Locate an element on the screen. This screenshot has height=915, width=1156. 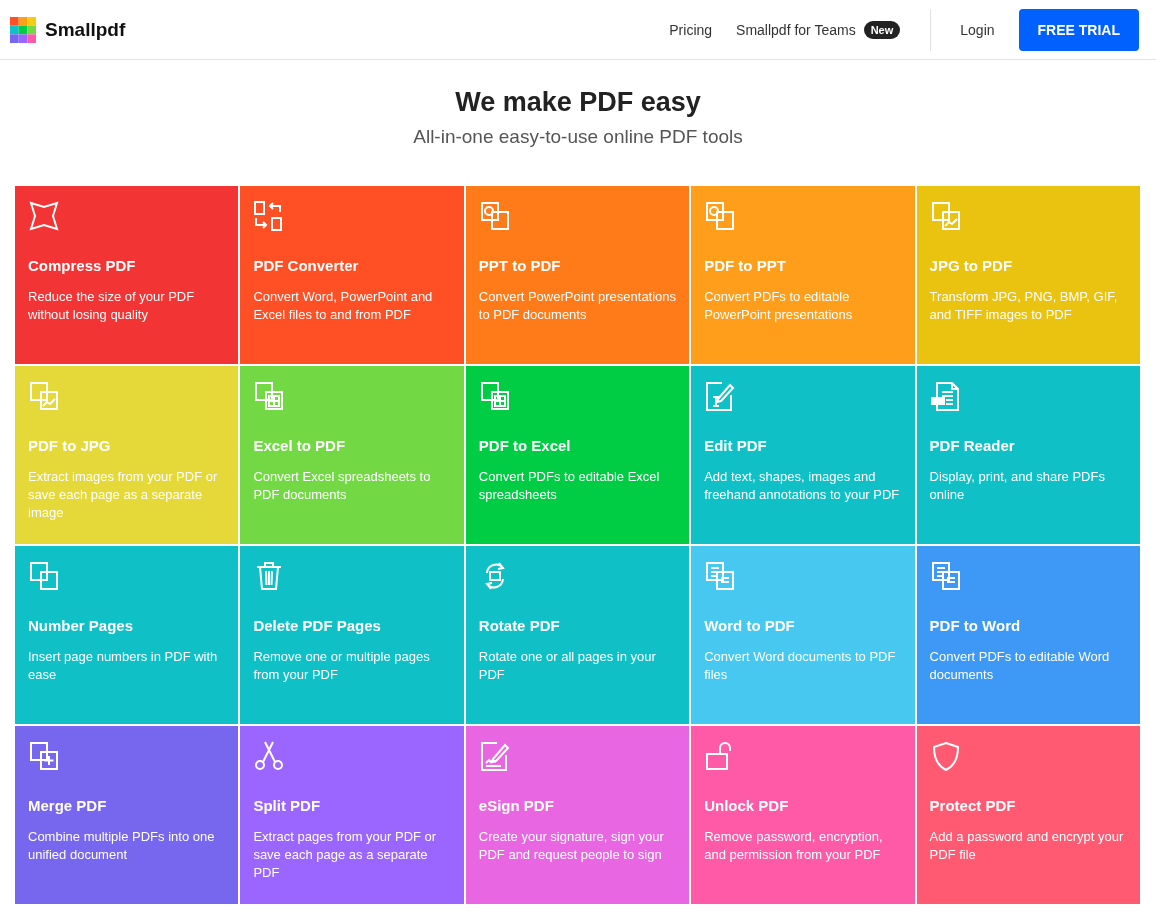
tool-card: PDF to Excel Convert PDFs to editable Excel spreadsheets is located at coordinates (577, 455).